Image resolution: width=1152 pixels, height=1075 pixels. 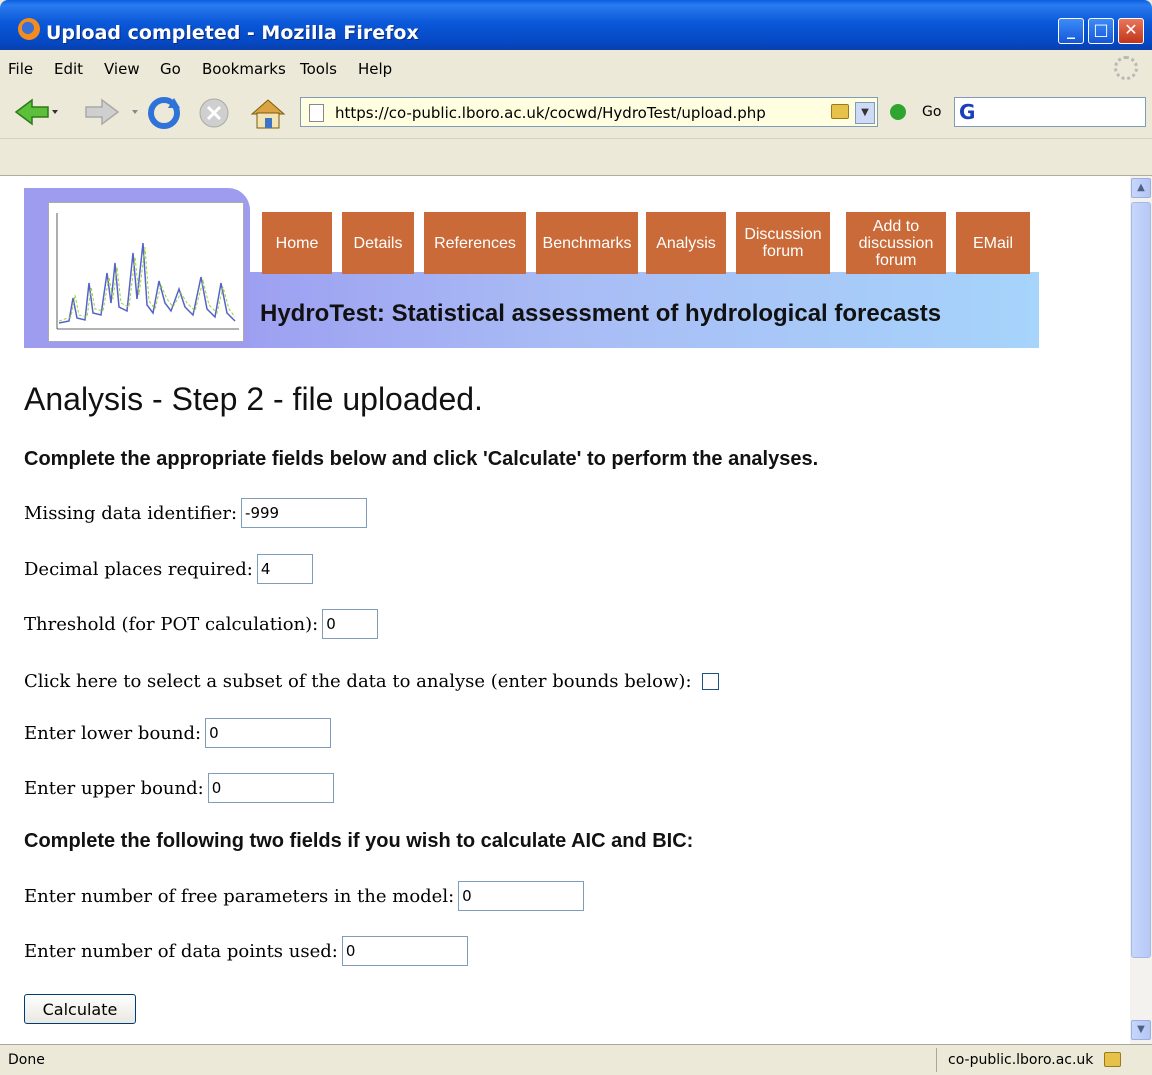 I want to click on google-icon: G, so click(x=967, y=112).